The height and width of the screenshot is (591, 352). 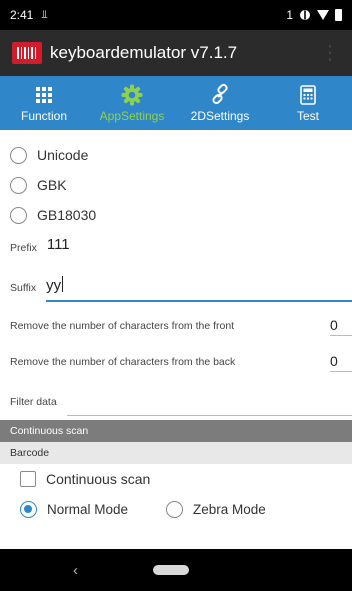 I want to click on prefix-row: Prefix 111, so click(x=176, y=246).